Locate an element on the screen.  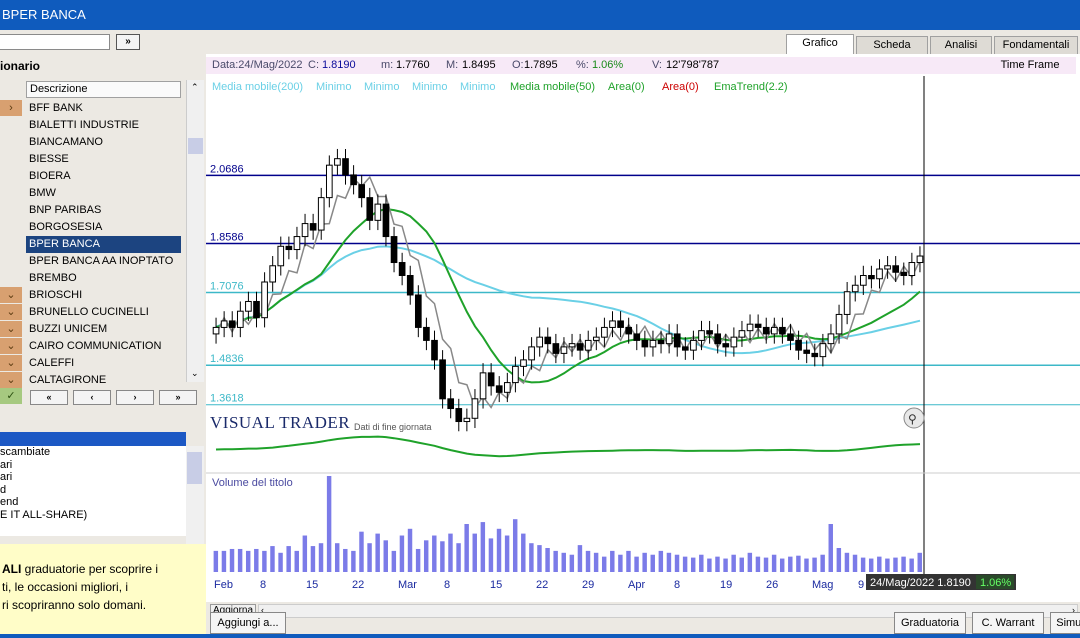
x-tick-label: 29 is located at coordinates (588, 585).